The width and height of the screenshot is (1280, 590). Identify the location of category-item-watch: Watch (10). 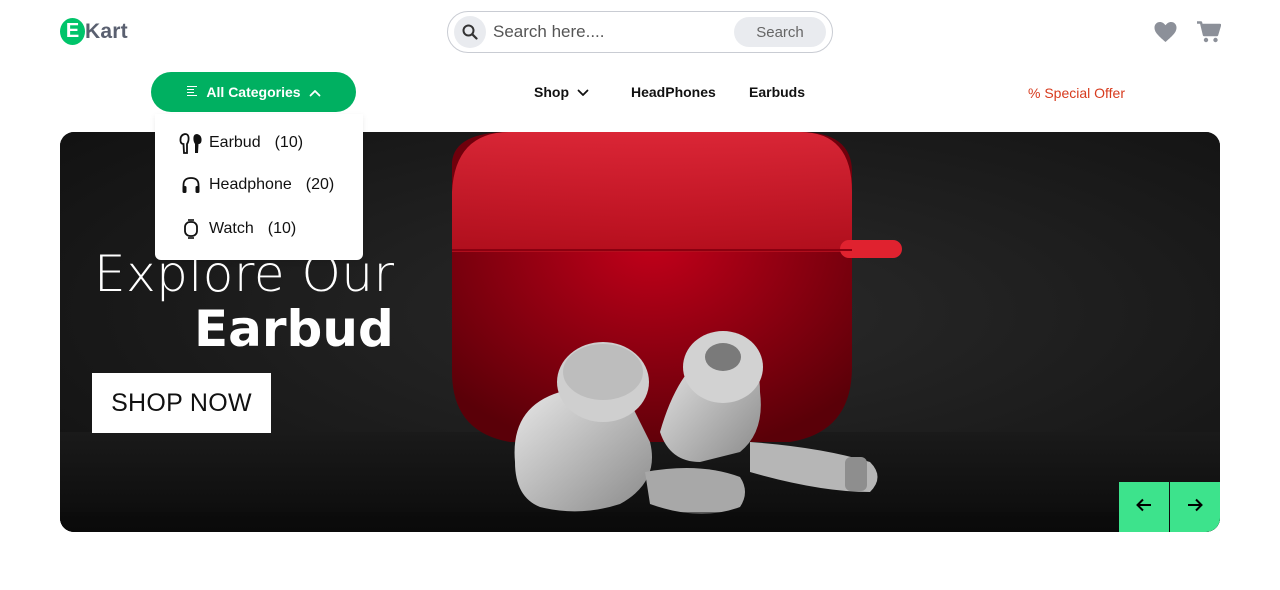
(237, 229).